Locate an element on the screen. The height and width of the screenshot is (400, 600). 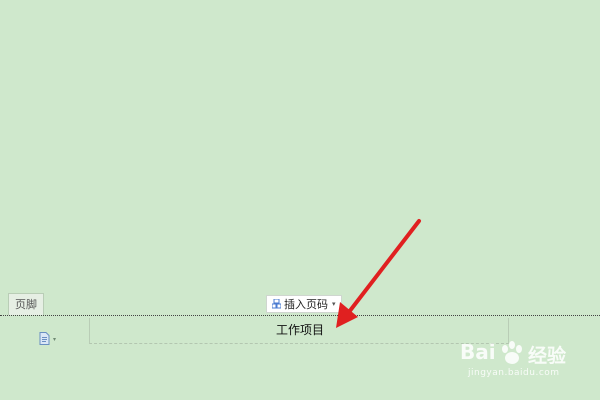
baidu-jingyan-watermark: Bai 经验 jingyan.baidu.com is located at coordinates (525, 363).